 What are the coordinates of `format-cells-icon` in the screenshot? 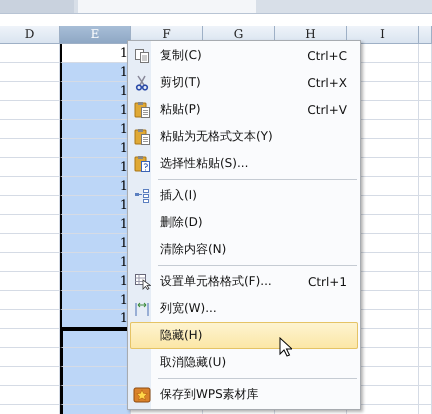 It's located at (142, 281).